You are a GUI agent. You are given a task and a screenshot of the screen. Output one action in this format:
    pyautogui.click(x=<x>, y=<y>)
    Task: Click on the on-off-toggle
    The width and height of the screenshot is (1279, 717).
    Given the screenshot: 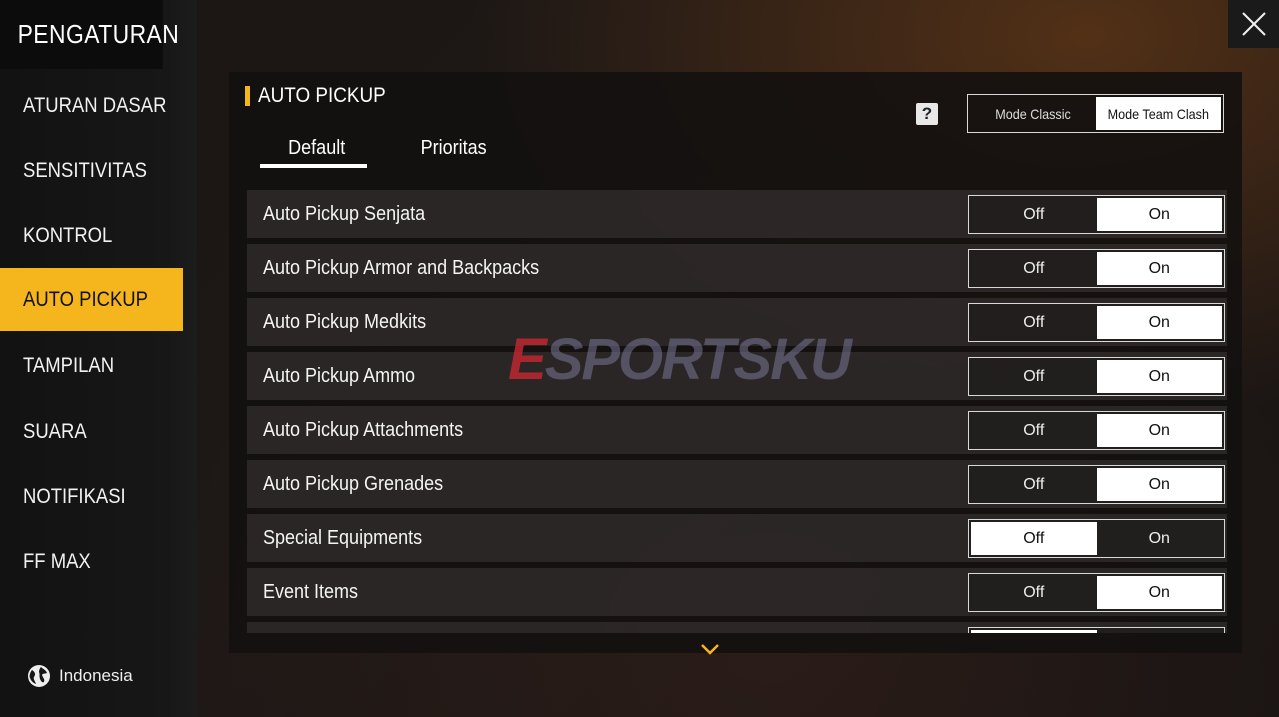 What is the action you would take?
    pyautogui.click(x=1096, y=630)
    